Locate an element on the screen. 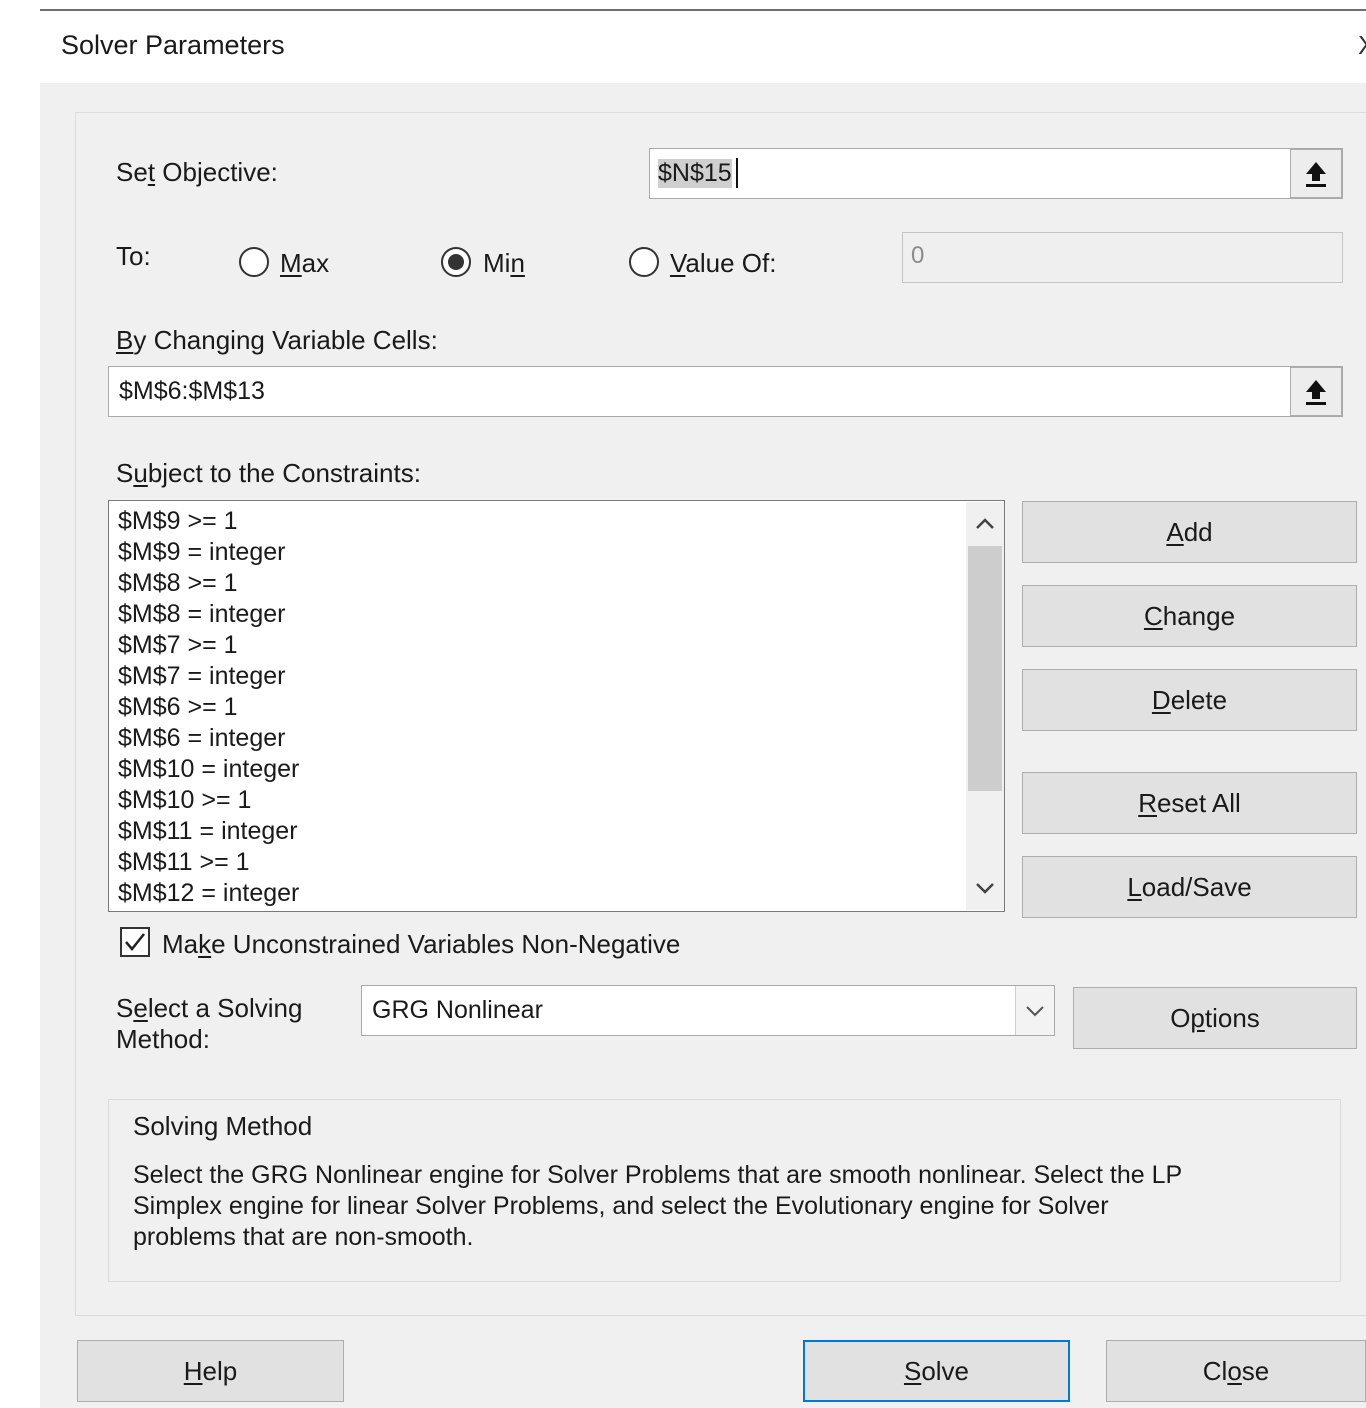  variable-cells-input: $M$6:$M$13 is located at coordinates (725, 391).